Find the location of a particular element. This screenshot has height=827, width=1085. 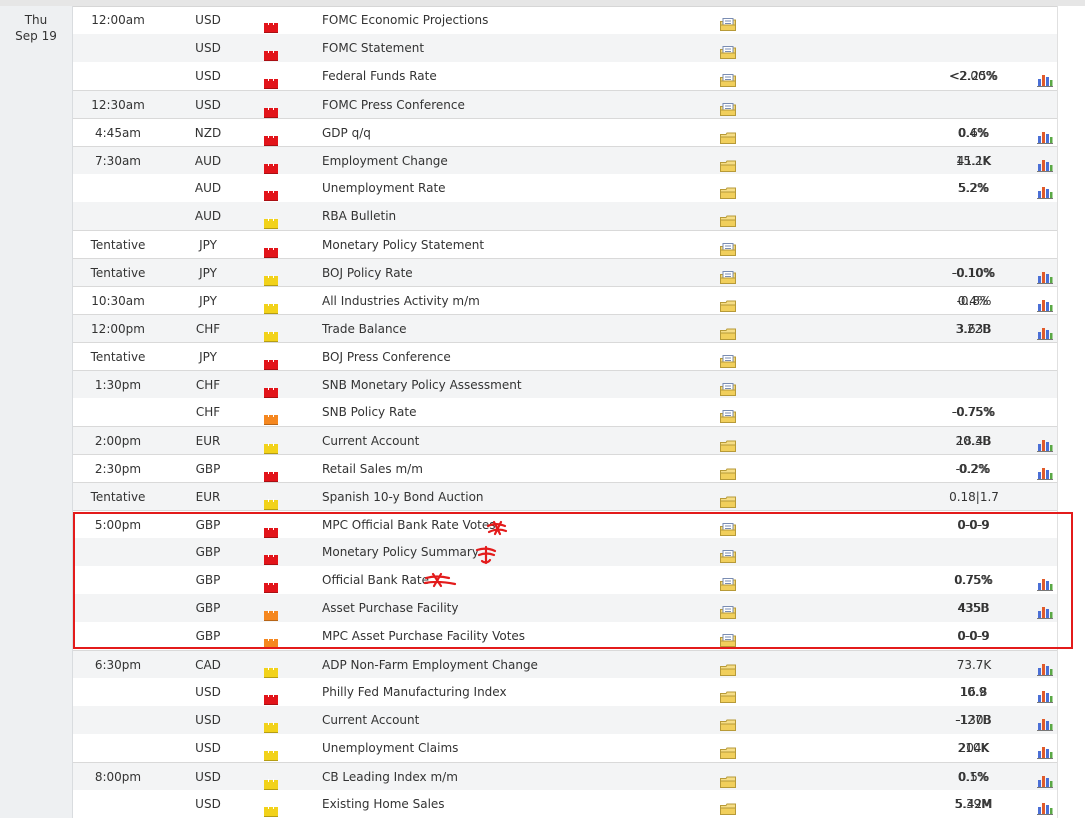

event-title: All Industries Activity m/m is located at coordinates (401, 301).